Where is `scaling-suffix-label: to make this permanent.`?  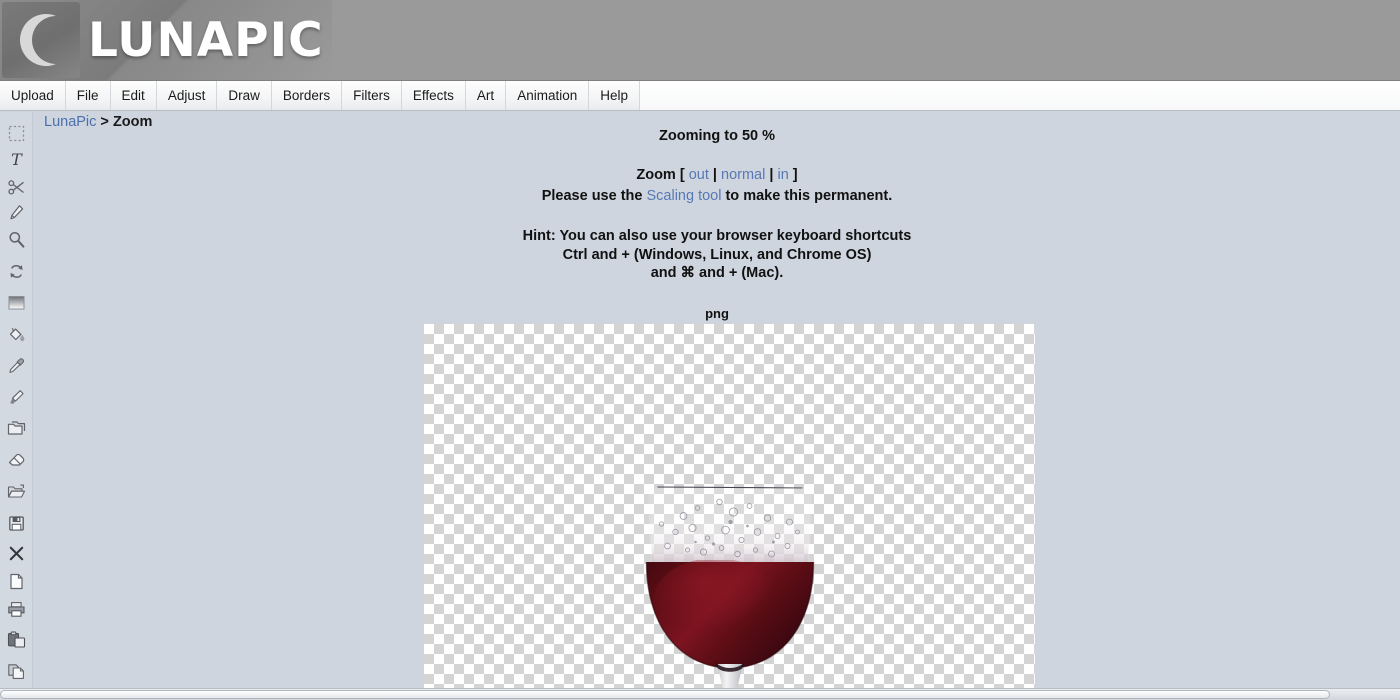
scaling-suffix-label: to make this permanent. is located at coordinates (807, 196).